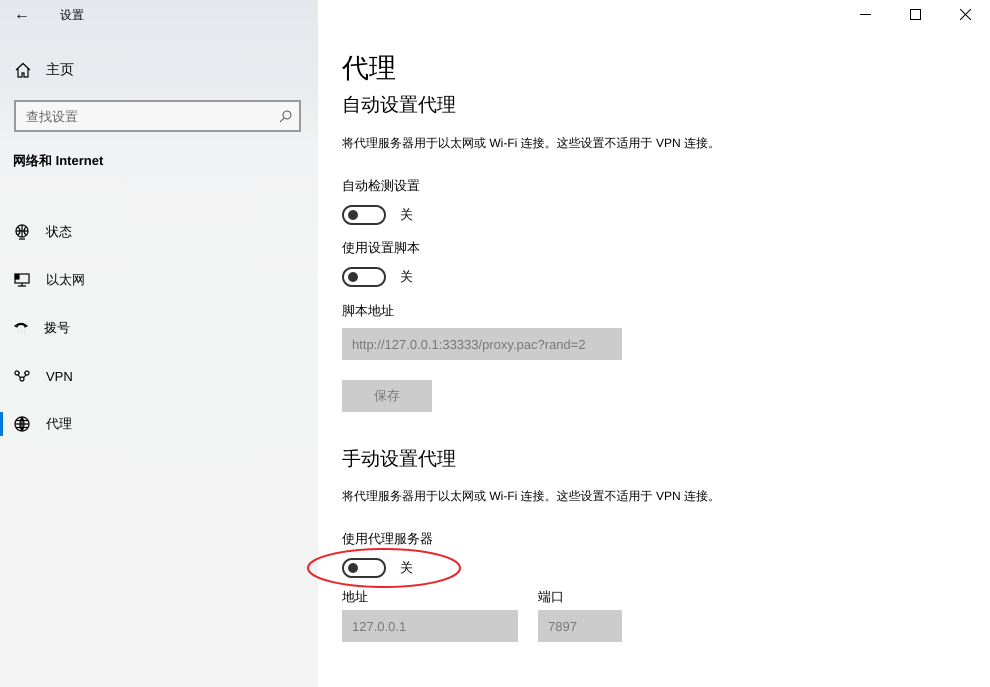  I want to click on page-title: 代理, so click(369, 68).